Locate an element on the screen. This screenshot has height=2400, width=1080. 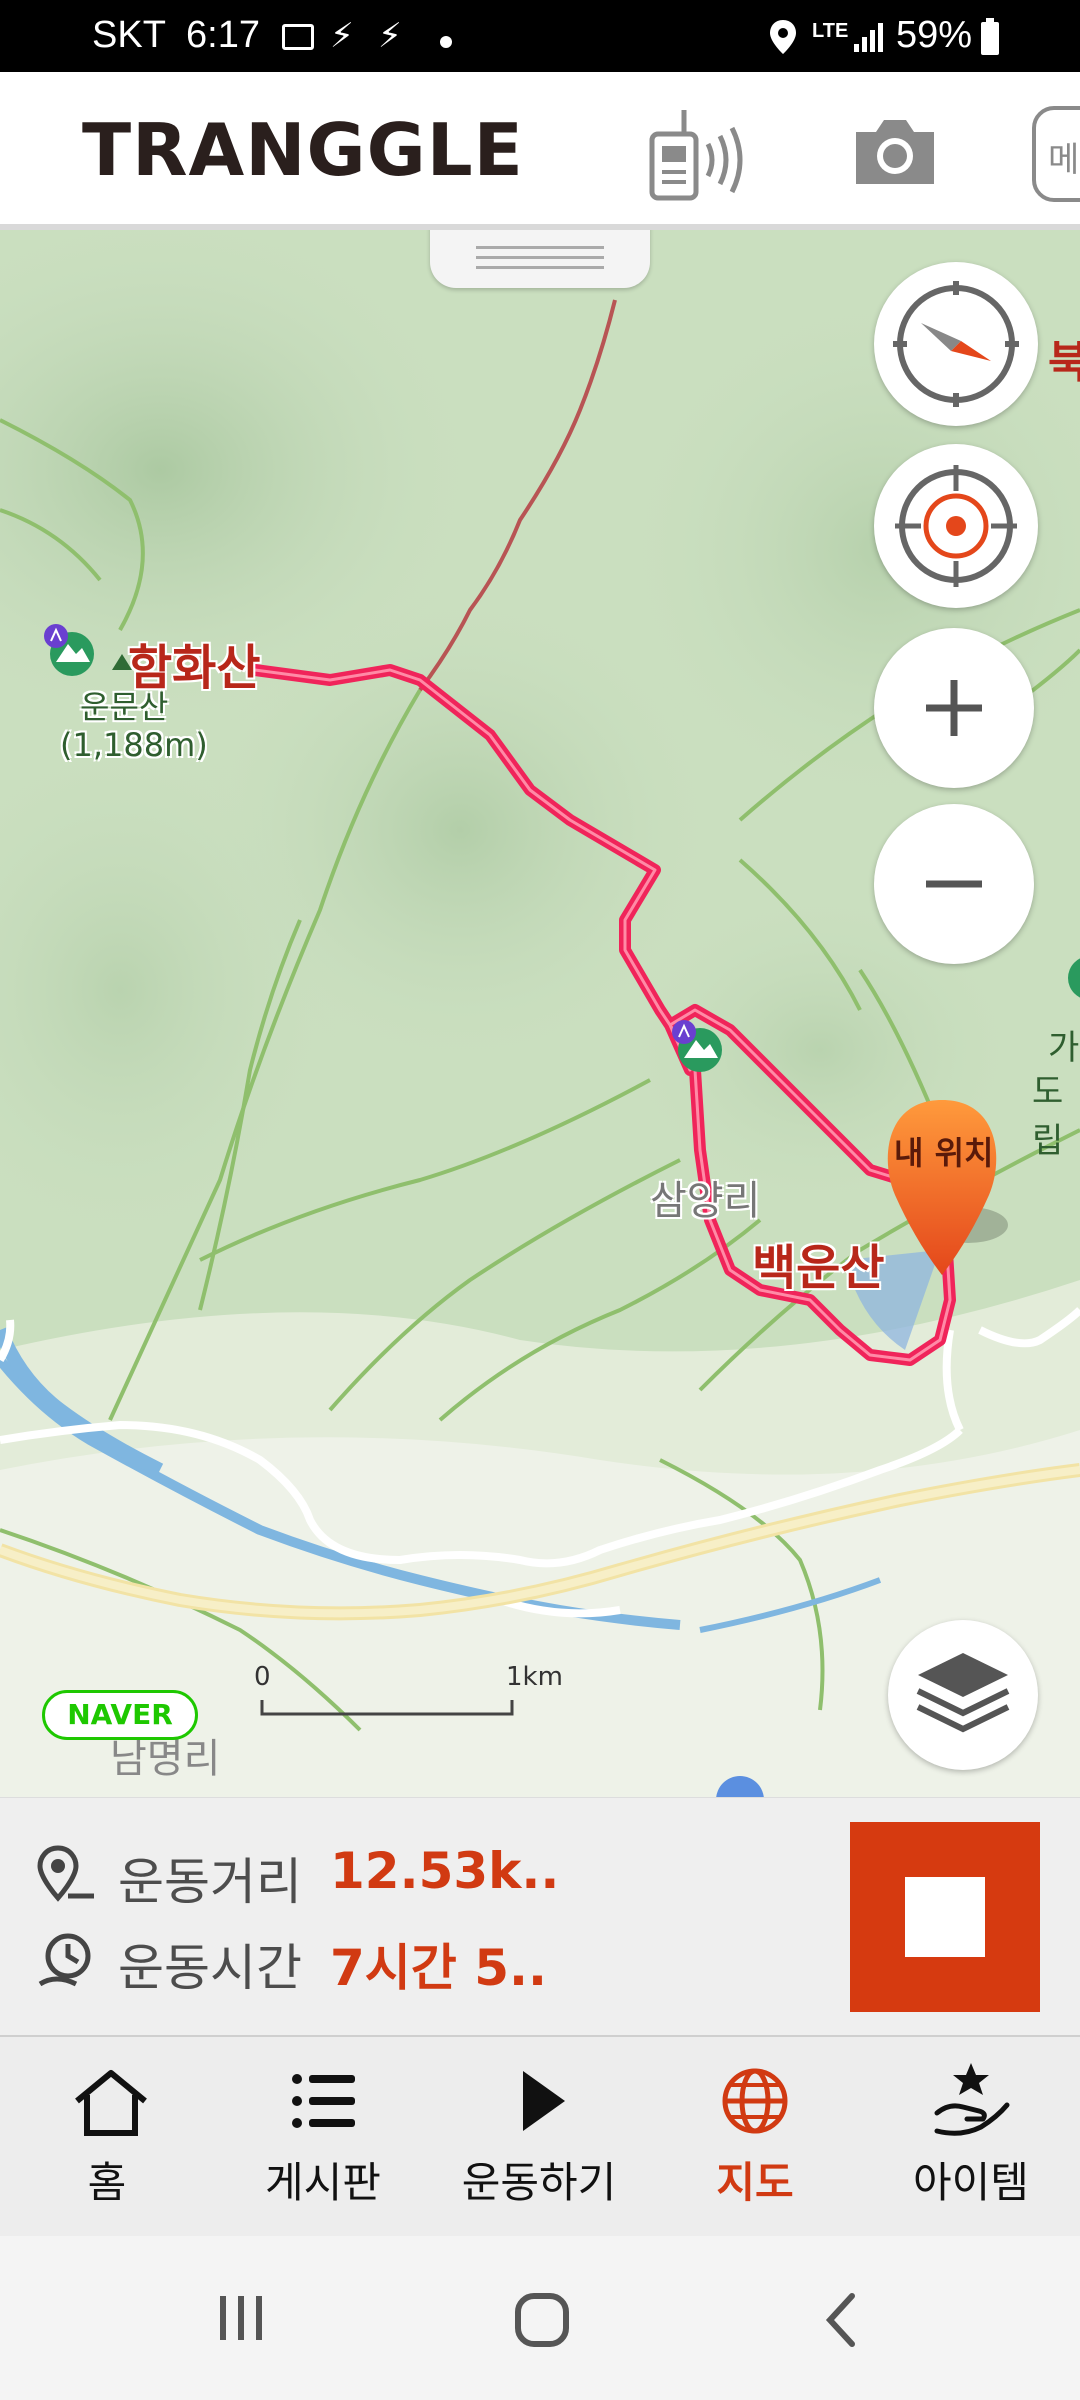
signal-icon is located at coordinates (868, 37).